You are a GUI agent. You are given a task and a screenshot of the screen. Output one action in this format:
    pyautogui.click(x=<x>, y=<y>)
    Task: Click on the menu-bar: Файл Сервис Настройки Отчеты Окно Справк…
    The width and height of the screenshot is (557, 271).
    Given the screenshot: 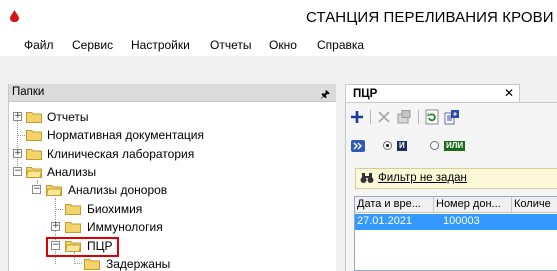 What is the action you would take?
    pyautogui.click(x=278, y=45)
    